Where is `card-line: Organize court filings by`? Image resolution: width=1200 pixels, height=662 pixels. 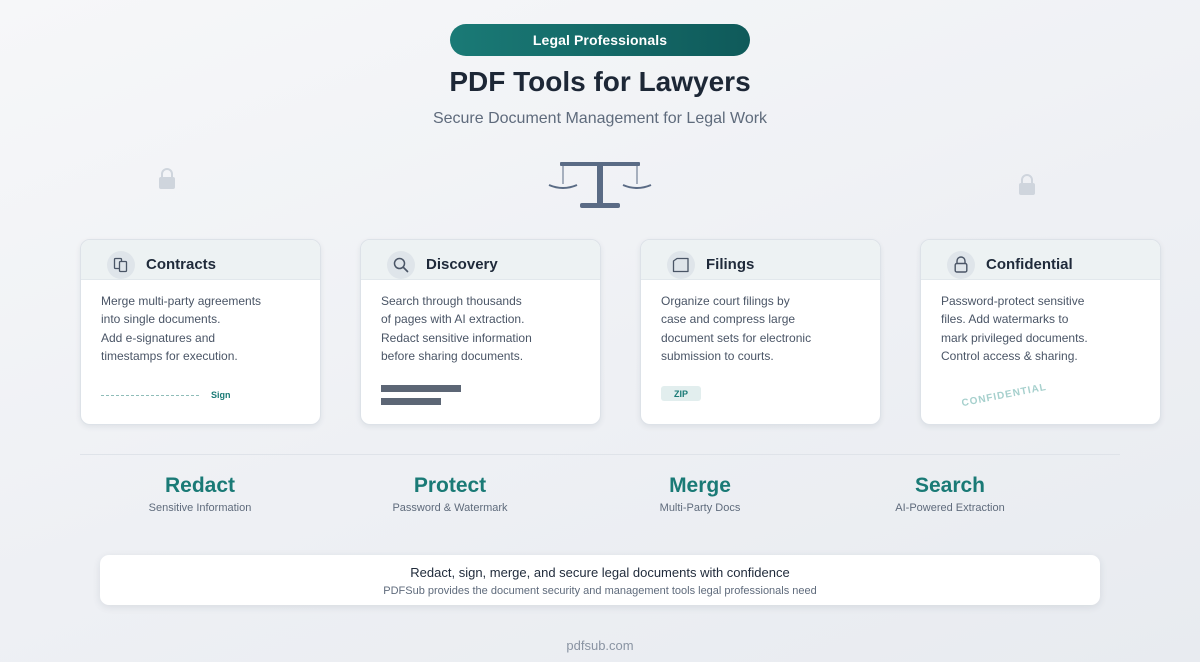 card-line: Organize court filings by is located at coordinates (725, 301).